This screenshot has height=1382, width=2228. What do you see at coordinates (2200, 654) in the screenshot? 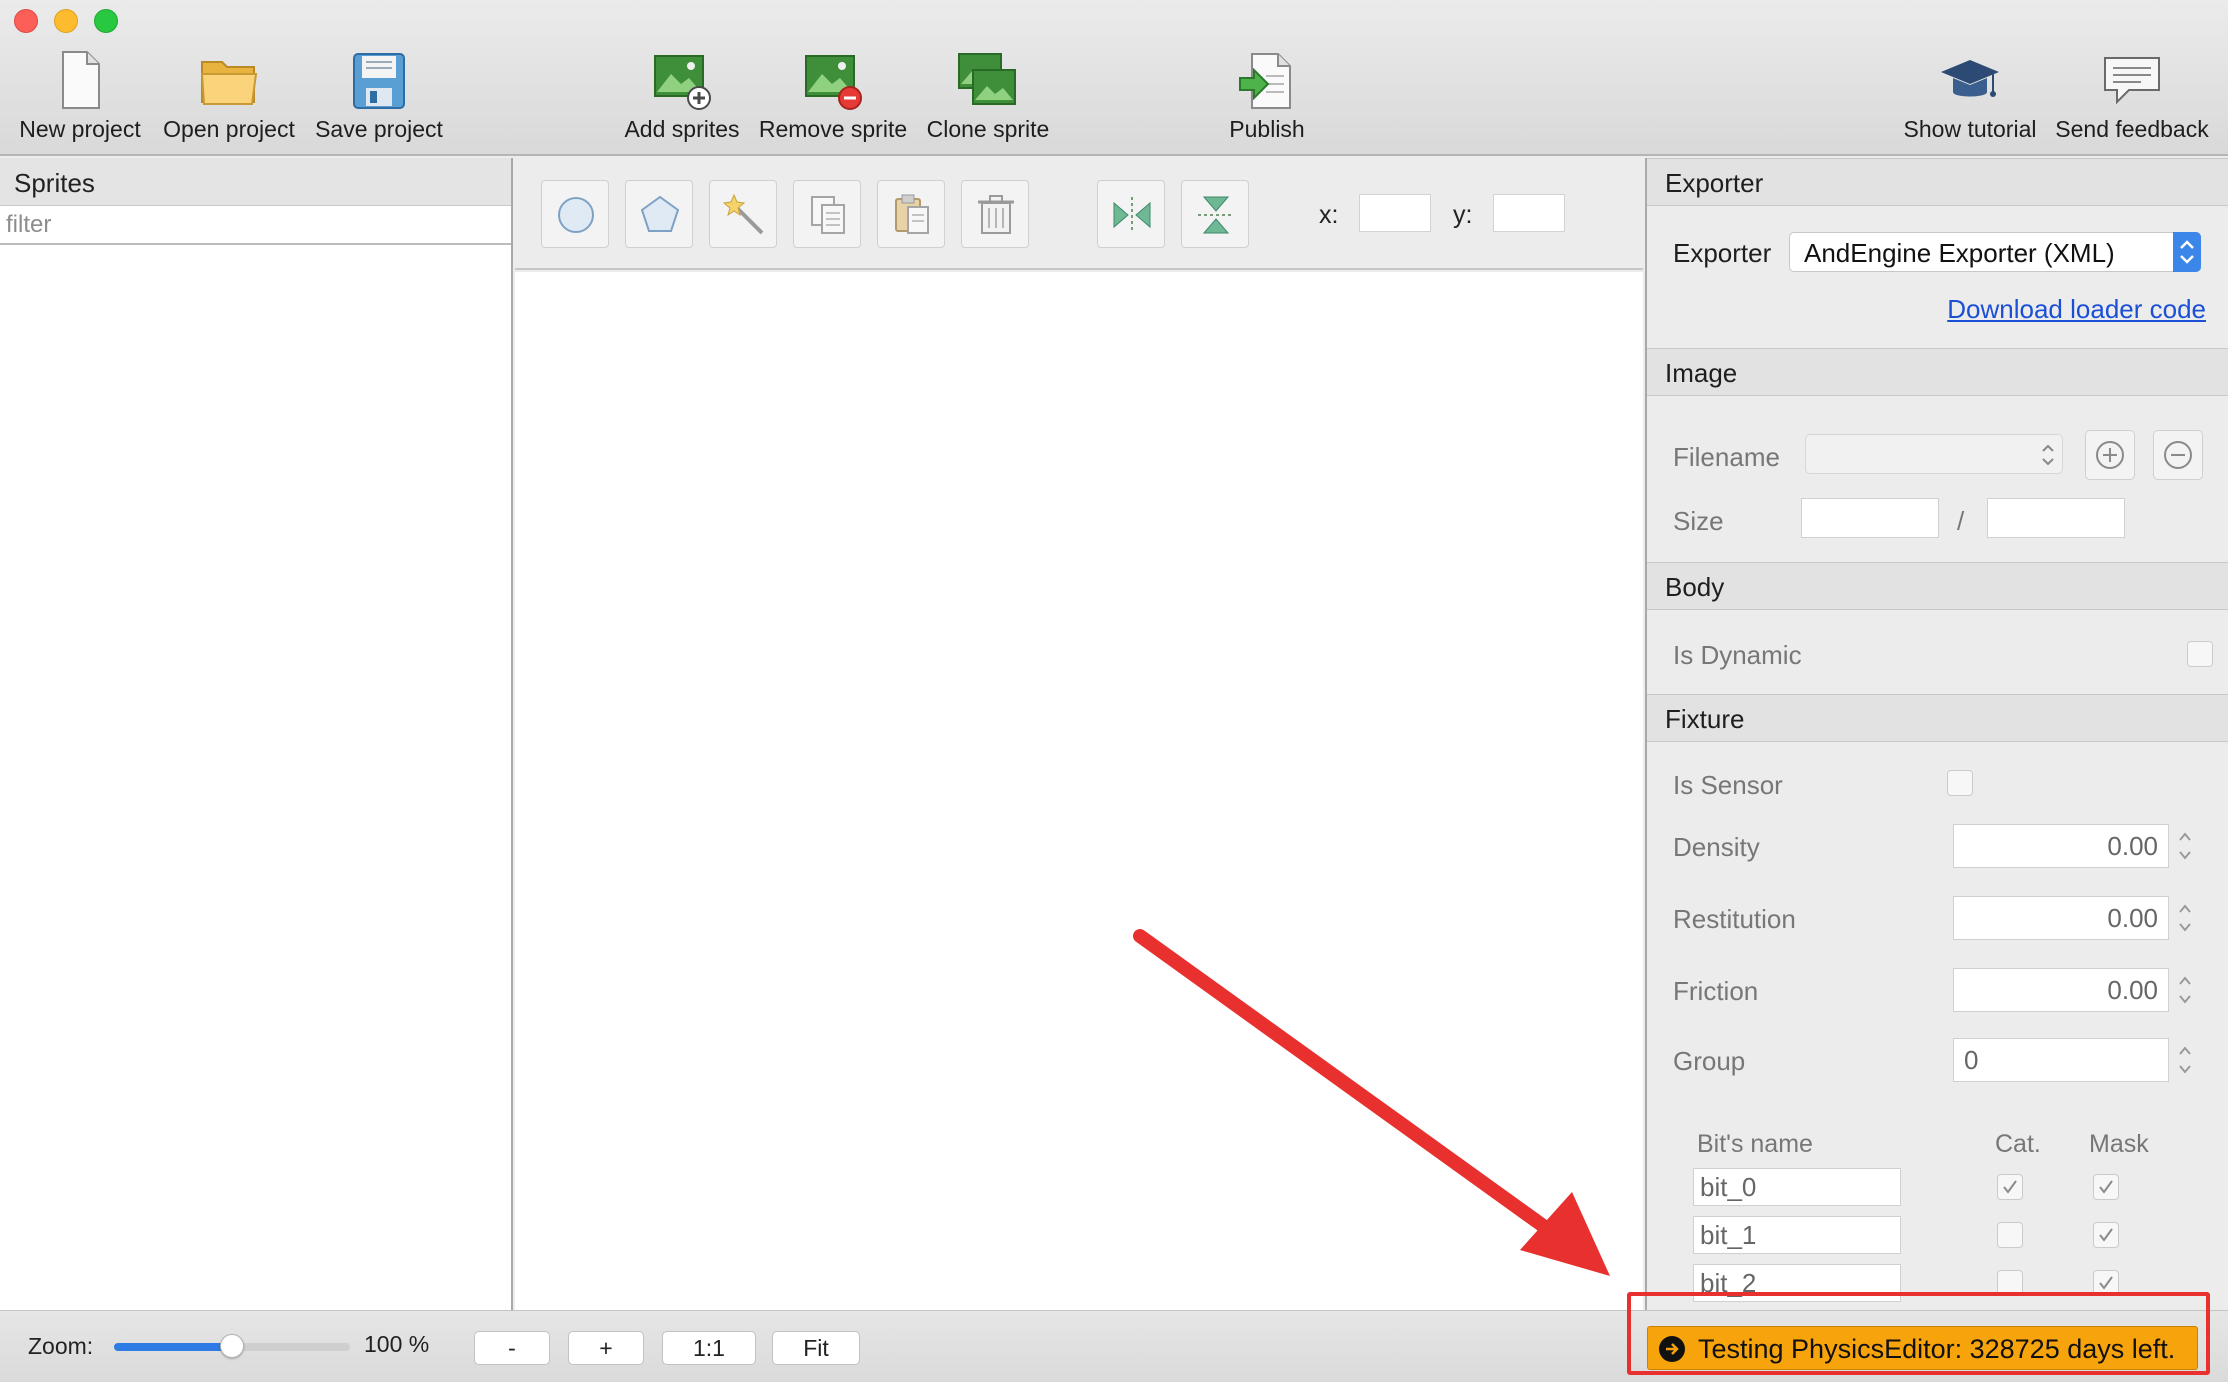
I see `is-dynamic-checkbox` at bounding box center [2200, 654].